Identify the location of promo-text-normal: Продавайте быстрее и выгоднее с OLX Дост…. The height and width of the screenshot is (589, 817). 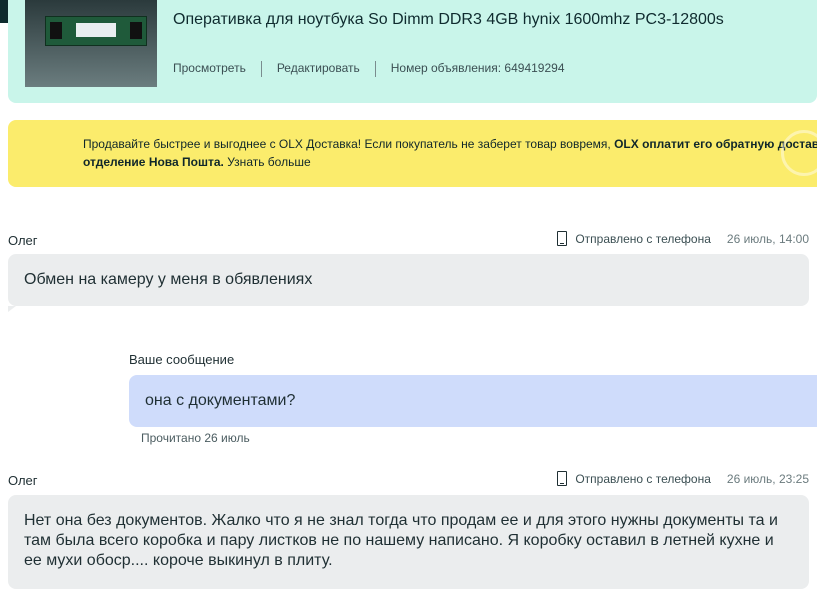
(349, 144).